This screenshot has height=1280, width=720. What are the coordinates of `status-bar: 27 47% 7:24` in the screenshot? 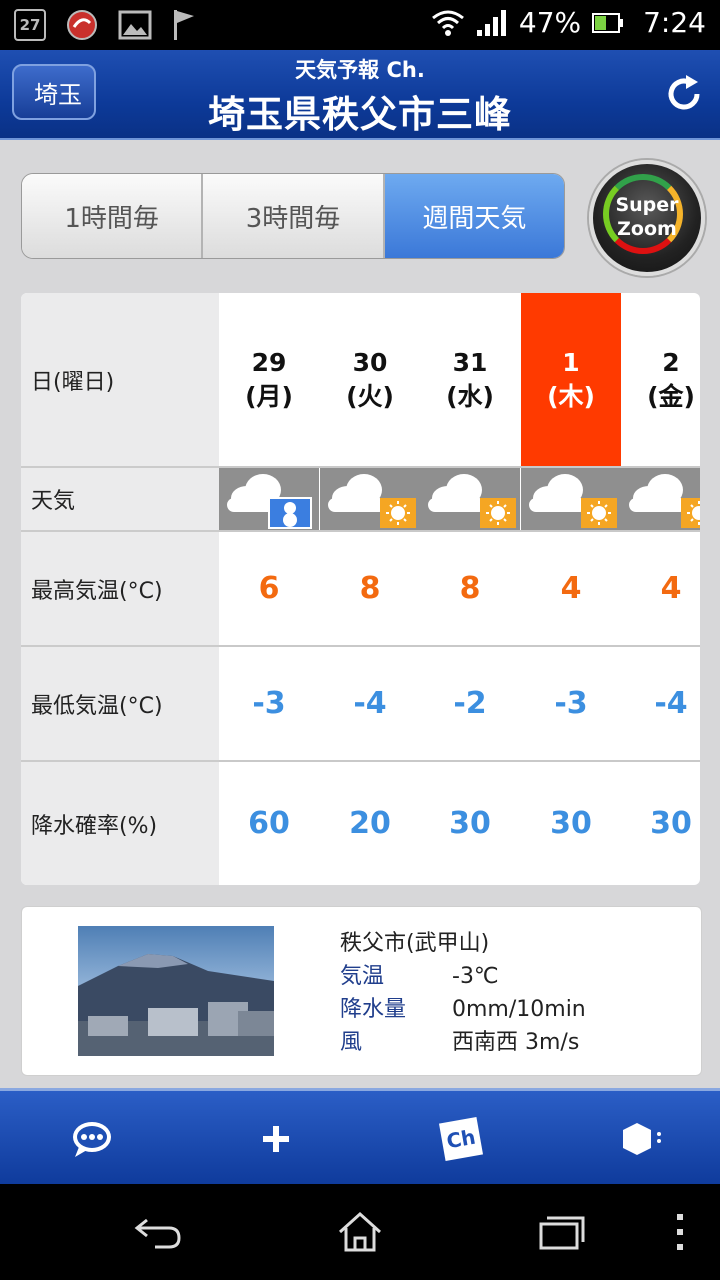 It's located at (360, 25).